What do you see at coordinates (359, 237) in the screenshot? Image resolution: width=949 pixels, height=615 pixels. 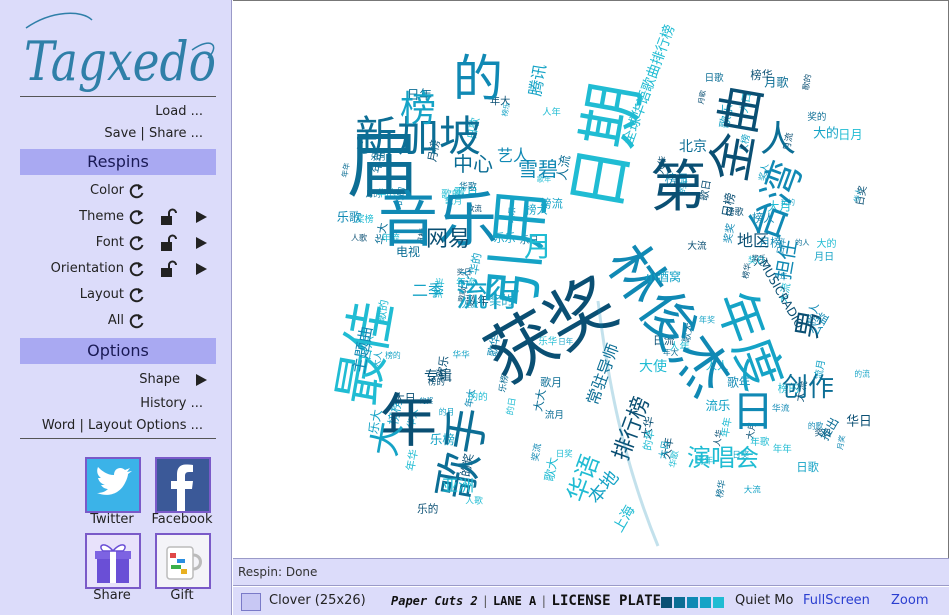 I see `cloud-filler-word: 人歌` at bounding box center [359, 237].